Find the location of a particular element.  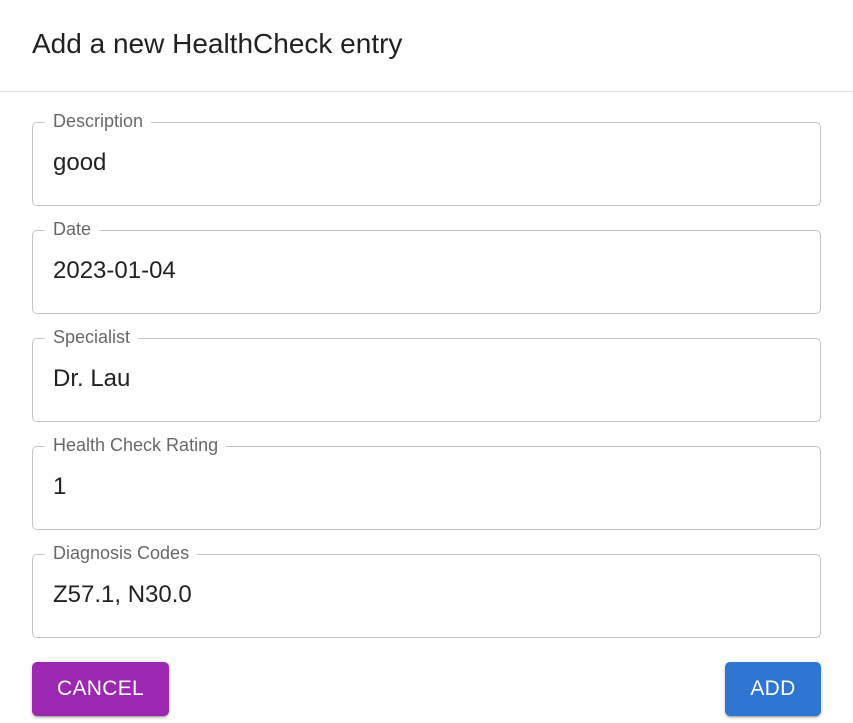

health-check-rating-field: Health Check Rating is located at coordinates (426, 482).